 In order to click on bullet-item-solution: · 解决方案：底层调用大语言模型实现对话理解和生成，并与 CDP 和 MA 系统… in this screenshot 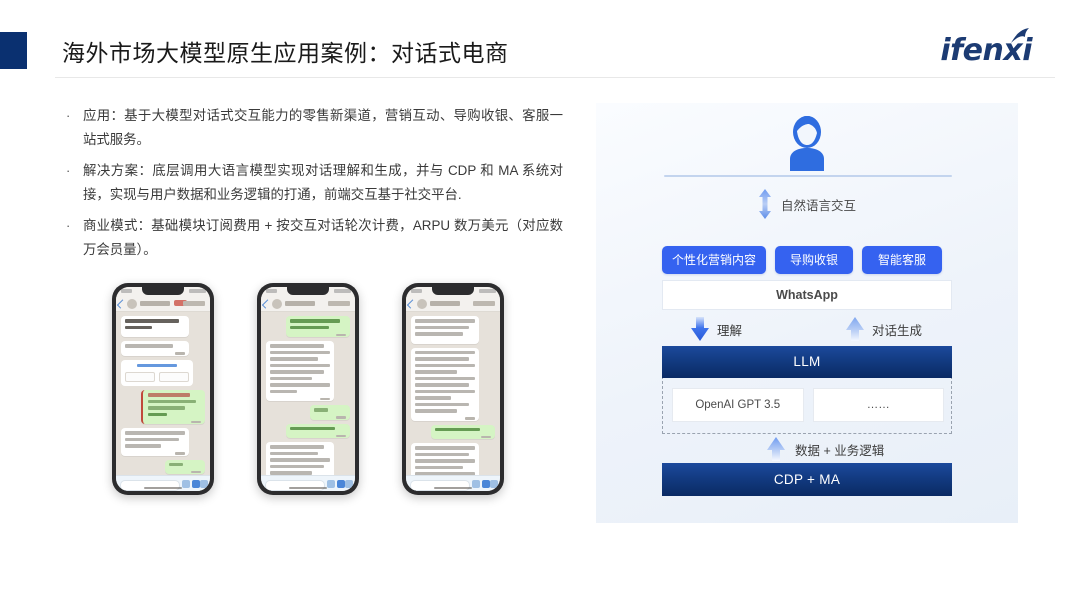, I will do `click(313, 183)`.